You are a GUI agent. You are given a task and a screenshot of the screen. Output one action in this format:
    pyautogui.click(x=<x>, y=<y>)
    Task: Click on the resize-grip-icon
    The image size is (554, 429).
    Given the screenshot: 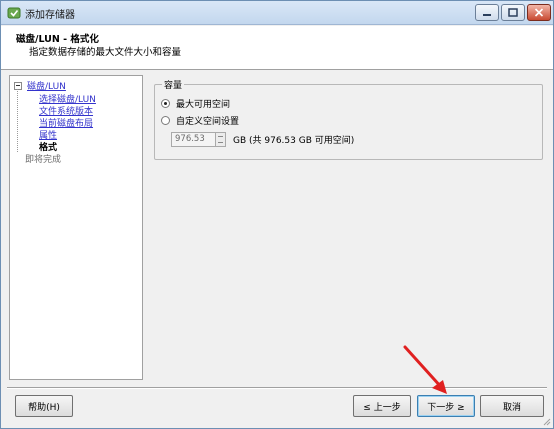 What is the action you would take?
    pyautogui.click(x=546, y=421)
    